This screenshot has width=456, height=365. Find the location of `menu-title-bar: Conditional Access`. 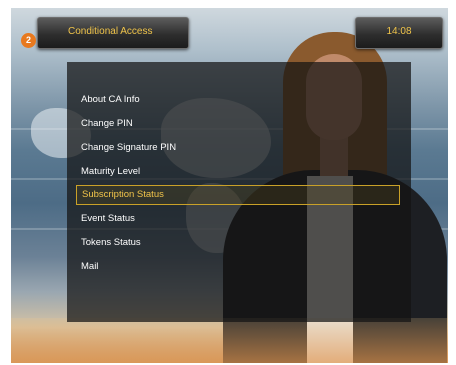

menu-title-bar: Conditional Access is located at coordinates (113, 33).